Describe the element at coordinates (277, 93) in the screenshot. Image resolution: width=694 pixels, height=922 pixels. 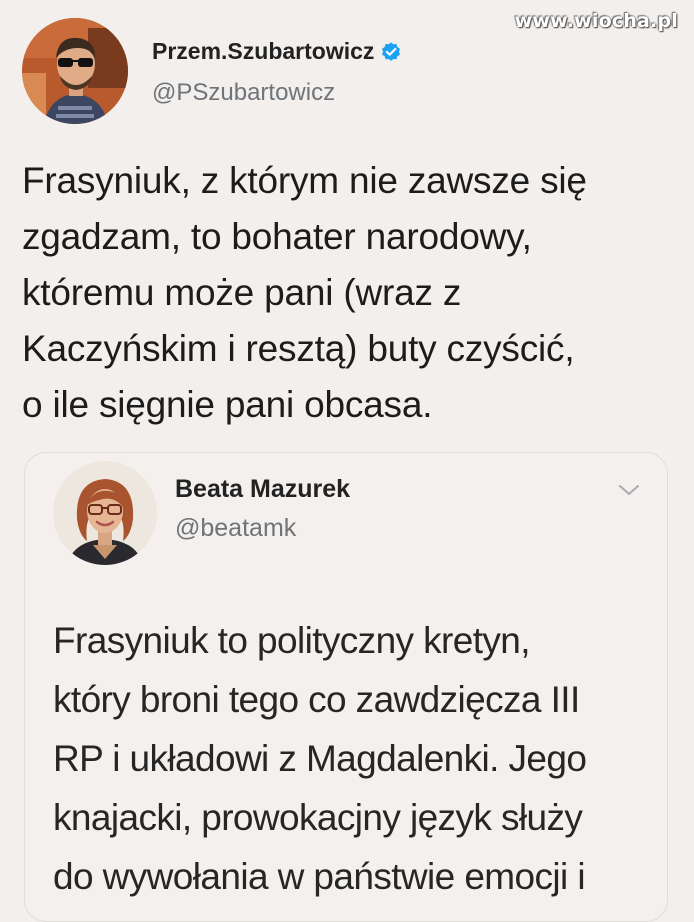
I see `author-handle: @PSzubartowicz` at that location.